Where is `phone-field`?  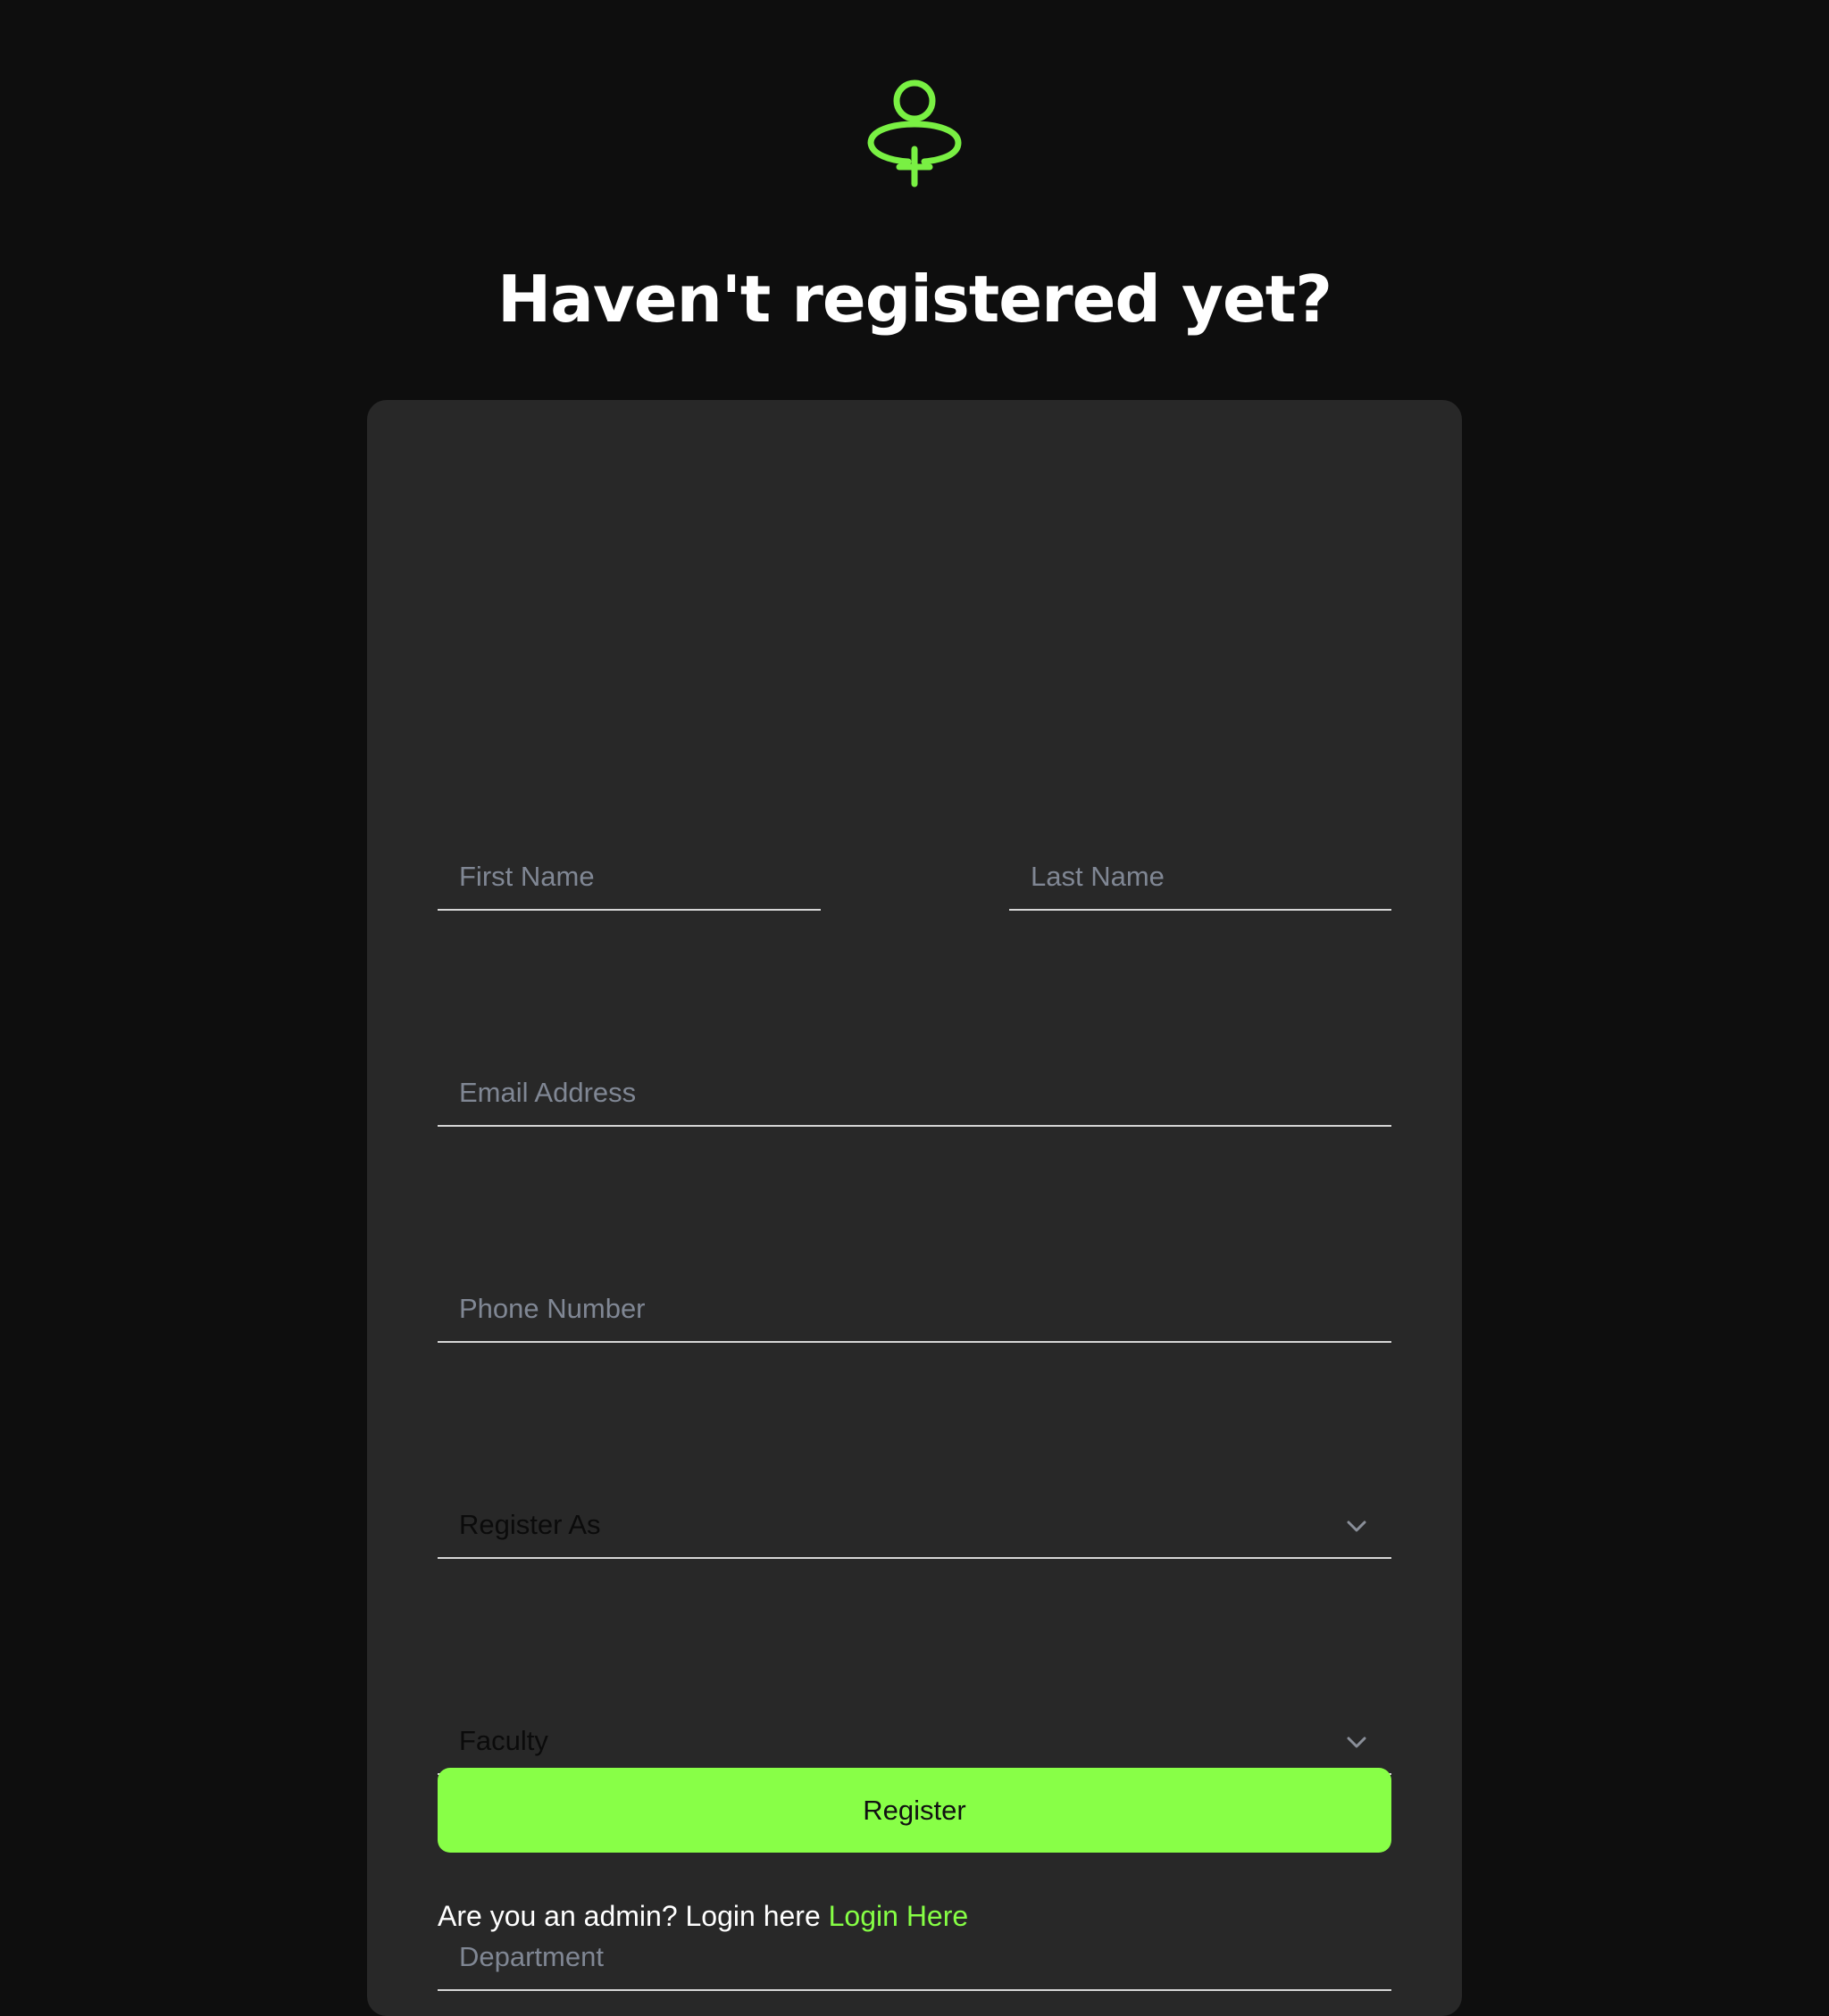 phone-field is located at coordinates (914, 1310).